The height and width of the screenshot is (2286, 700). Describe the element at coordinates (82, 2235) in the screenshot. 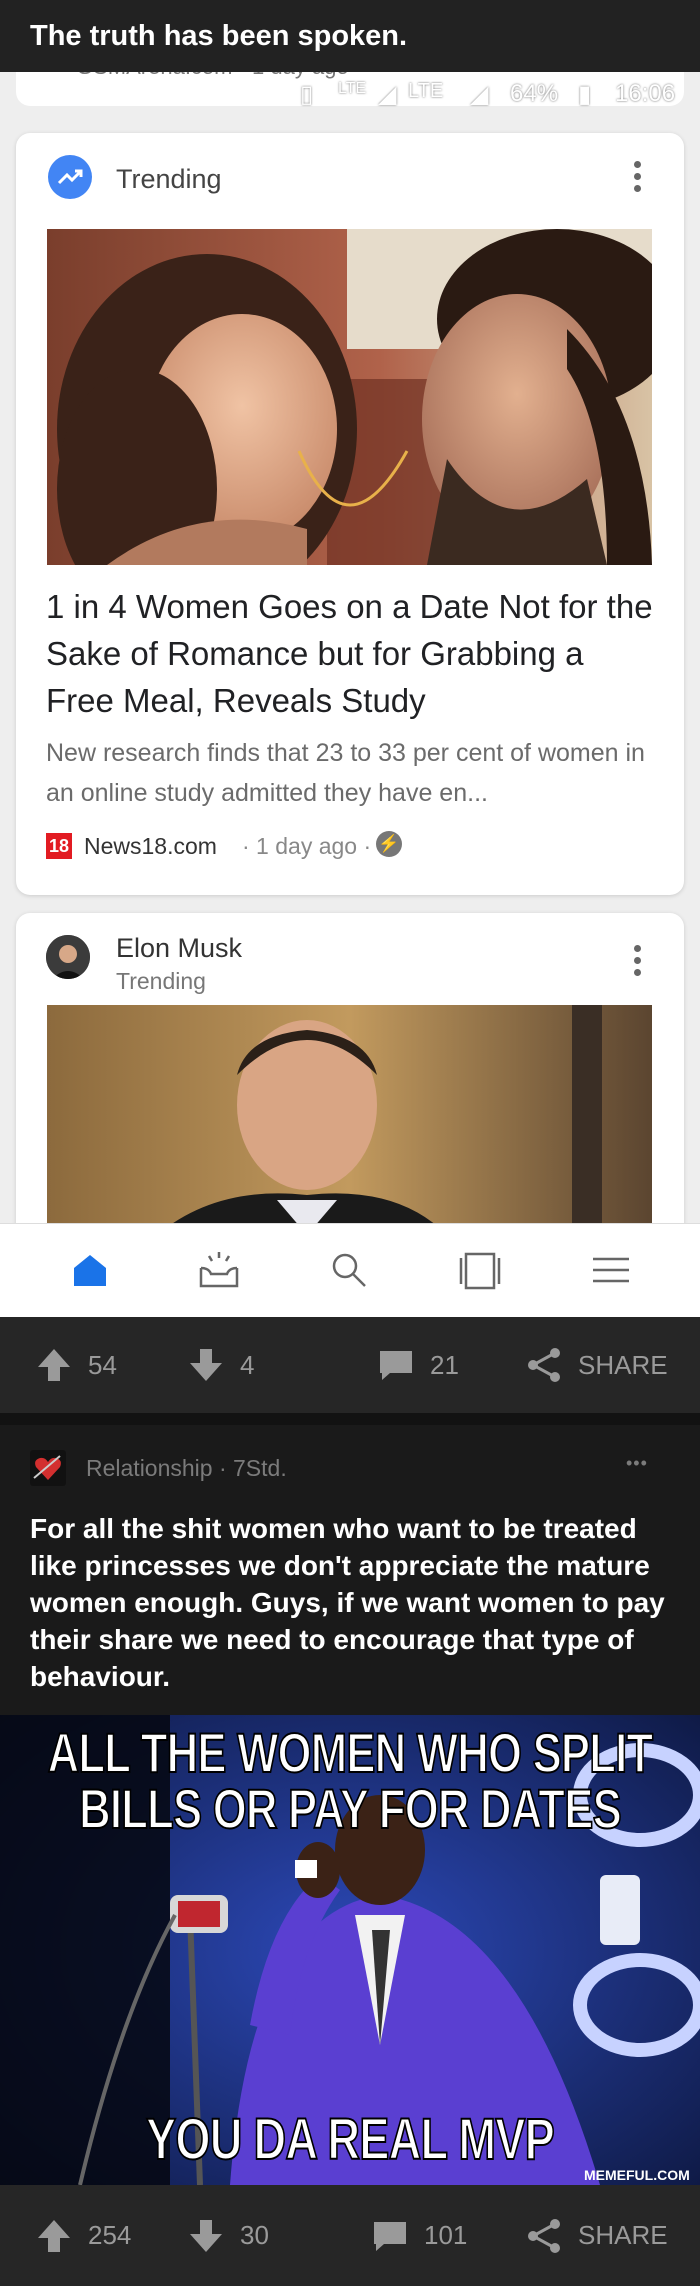

I see `upvote-button: 254` at that location.